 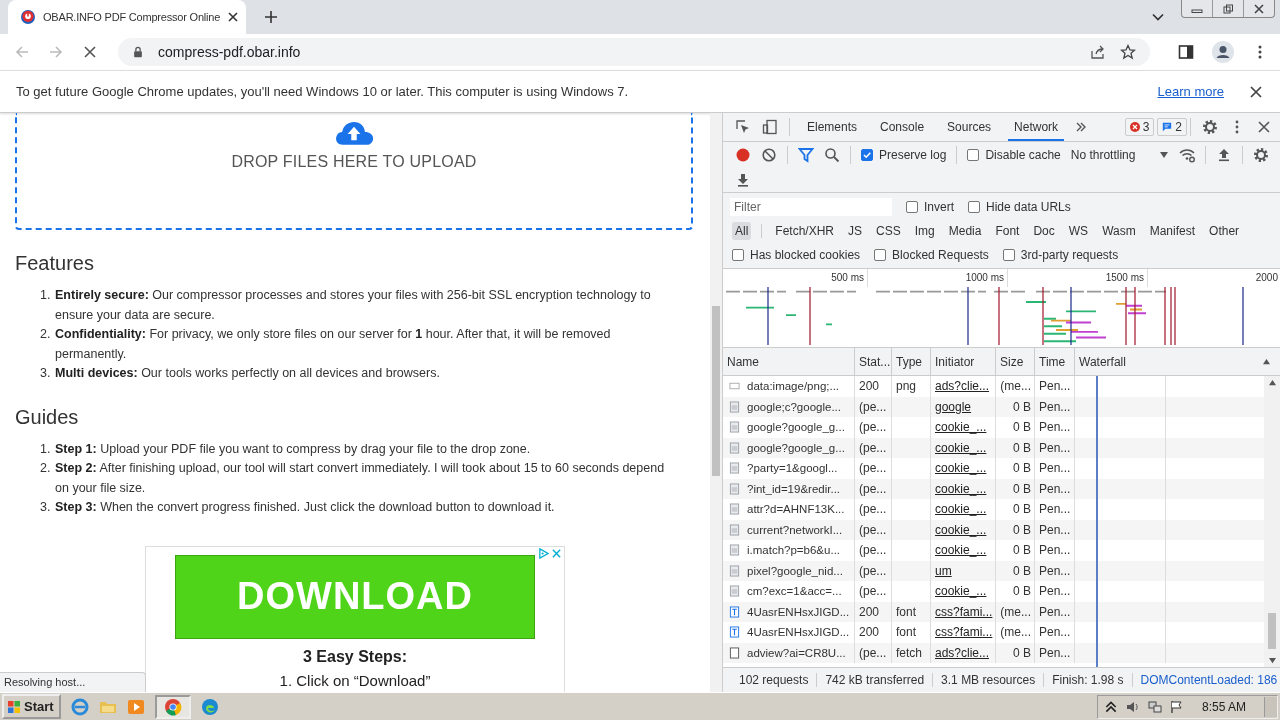 What do you see at coordinates (1164, 154) in the screenshot?
I see `caret-icon` at bounding box center [1164, 154].